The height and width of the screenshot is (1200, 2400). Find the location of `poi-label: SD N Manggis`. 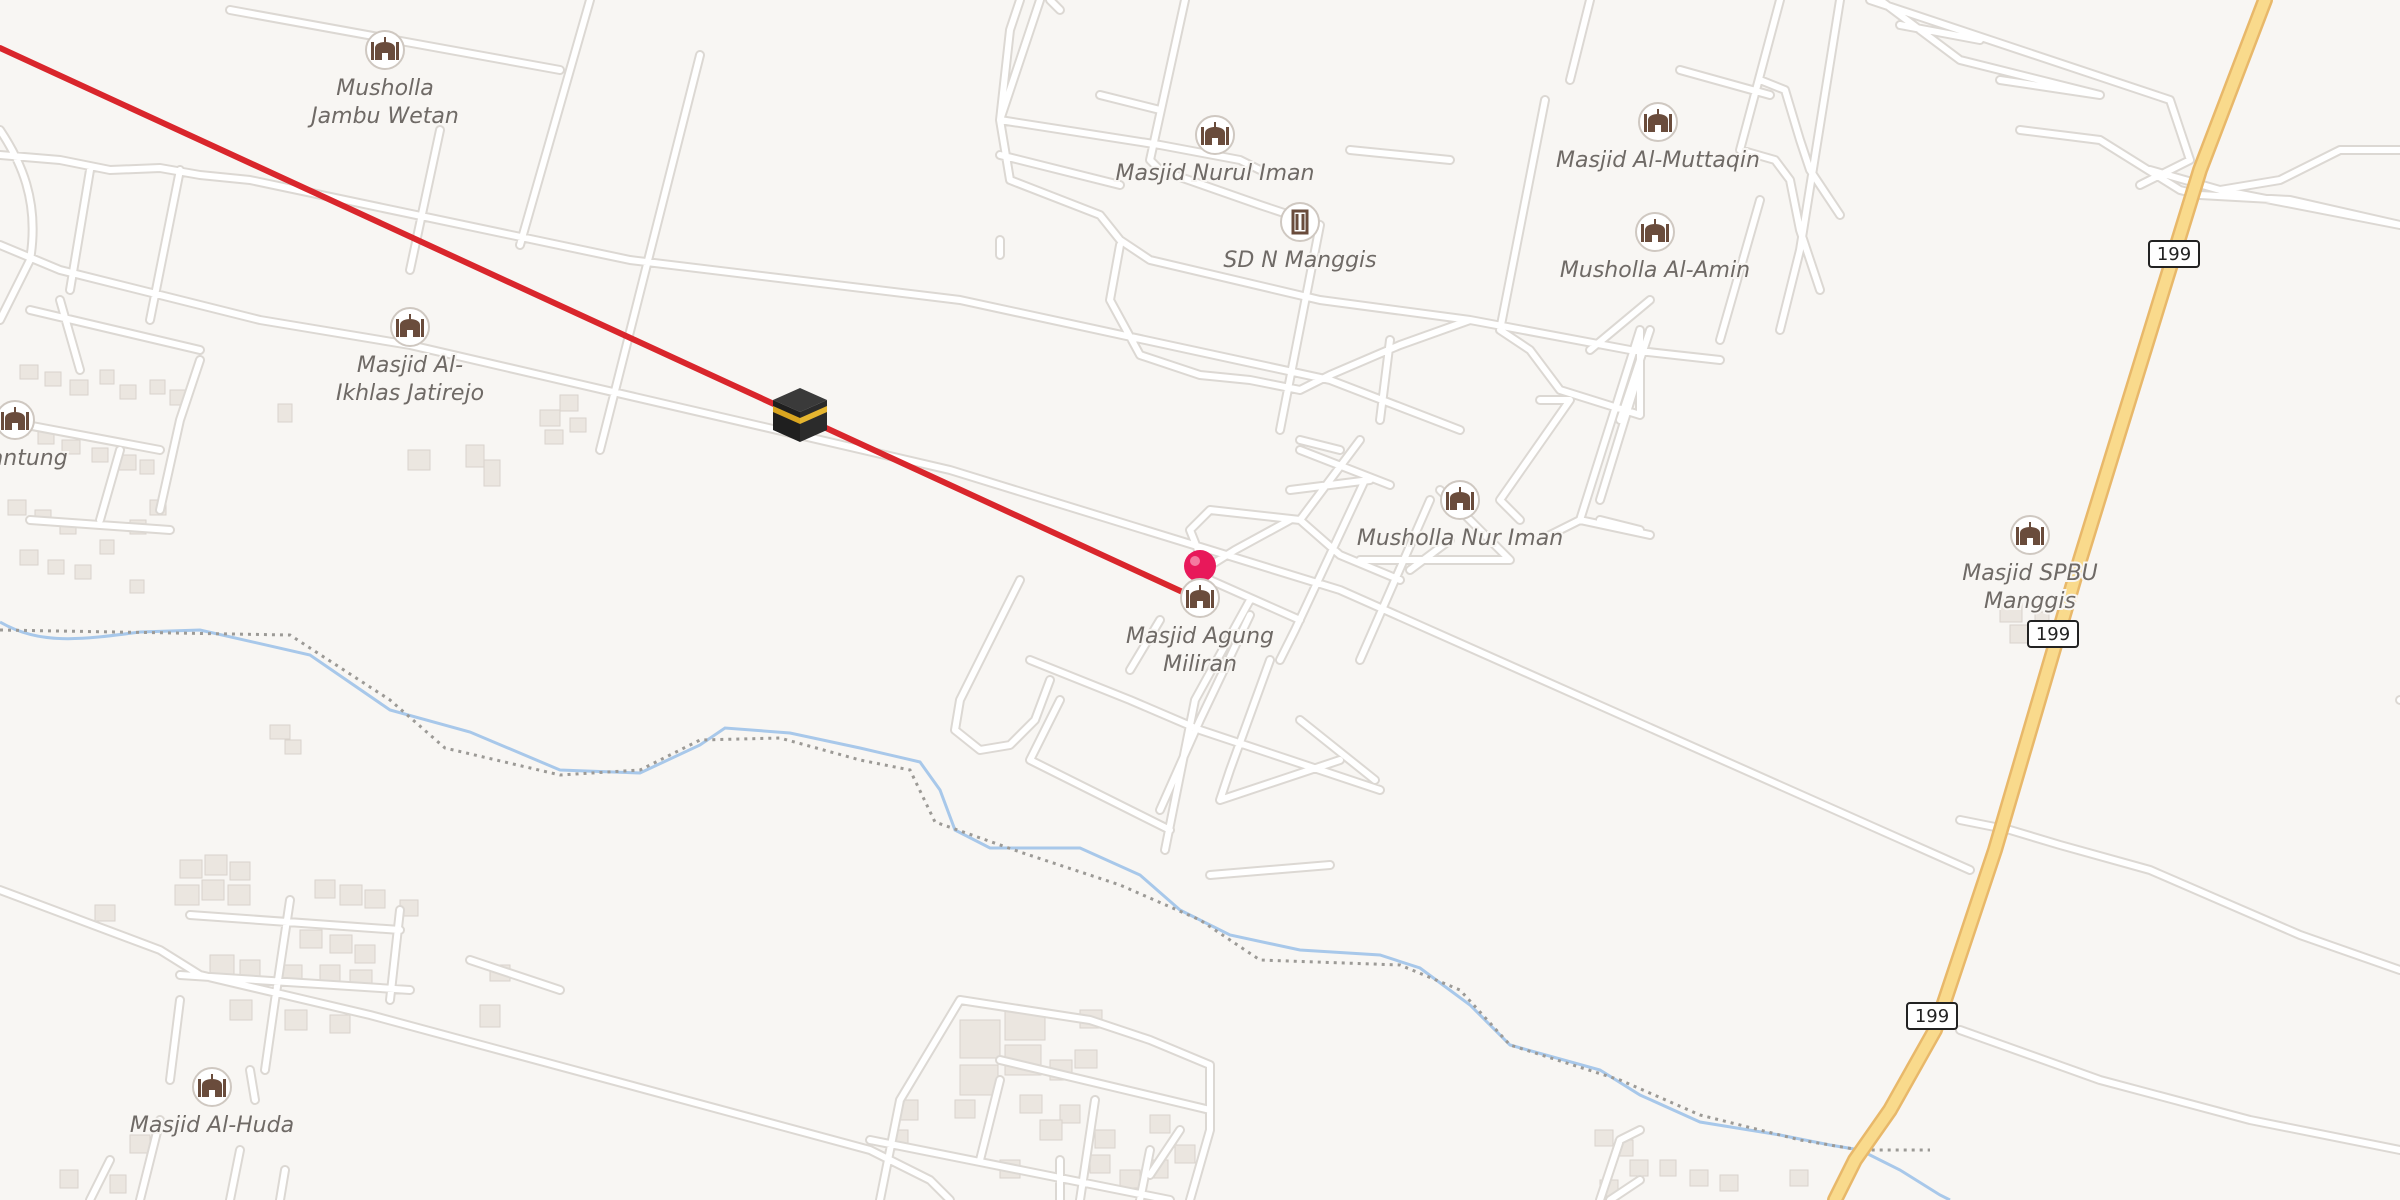

poi-label: SD N Manggis is located at coordinates (1299, 260).